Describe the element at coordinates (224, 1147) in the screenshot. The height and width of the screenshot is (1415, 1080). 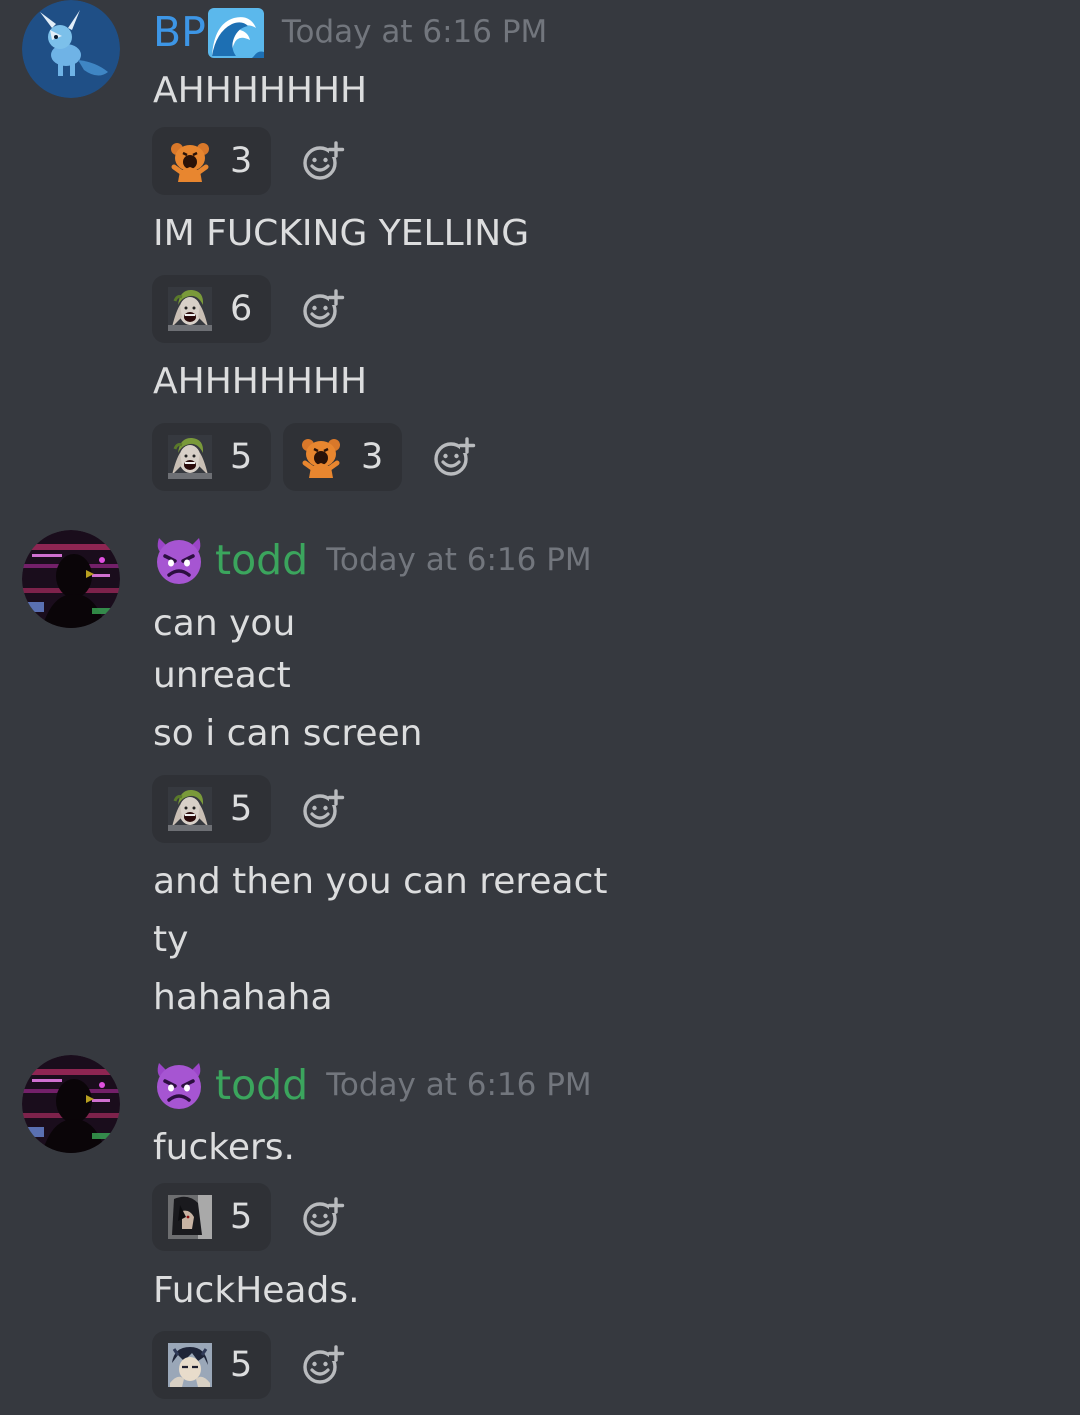
I see `message-text: fuckers.` at that location.